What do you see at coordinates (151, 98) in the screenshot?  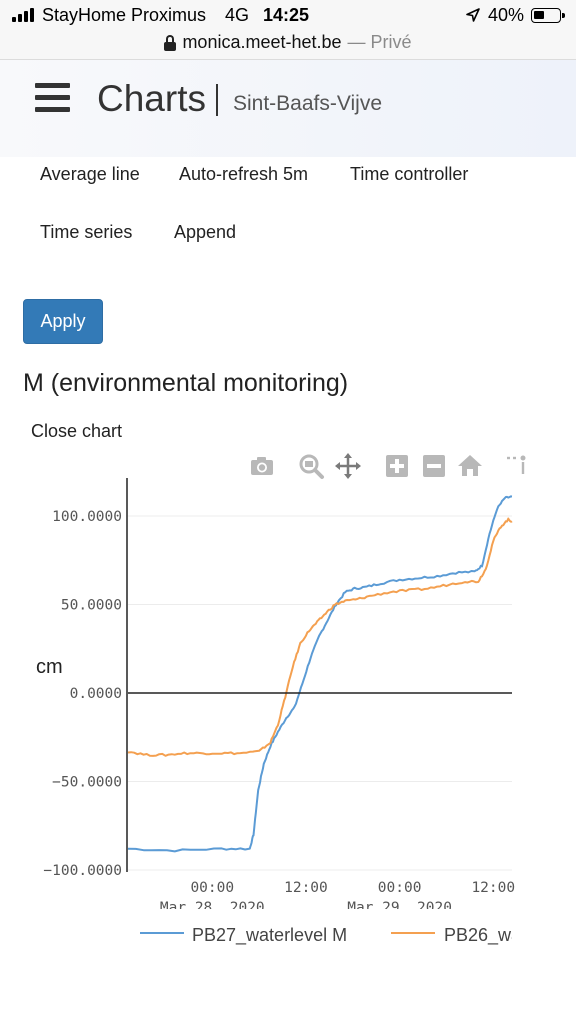 I see `page-title: Charts` at bounding box center [151, 98].